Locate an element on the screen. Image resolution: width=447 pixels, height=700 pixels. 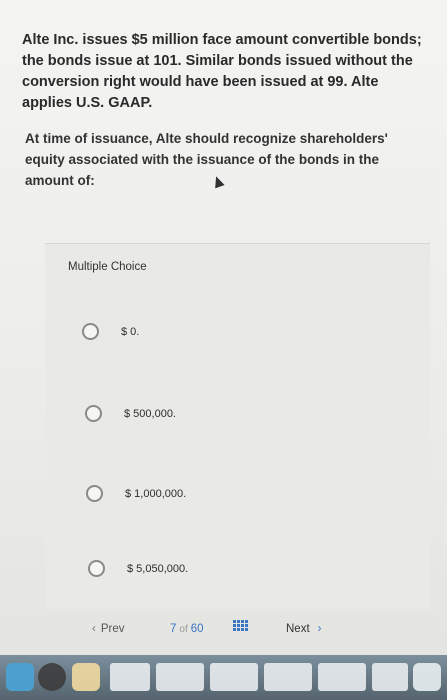
chevron-left-icon: ‹ is located at coordinates (94, 629).